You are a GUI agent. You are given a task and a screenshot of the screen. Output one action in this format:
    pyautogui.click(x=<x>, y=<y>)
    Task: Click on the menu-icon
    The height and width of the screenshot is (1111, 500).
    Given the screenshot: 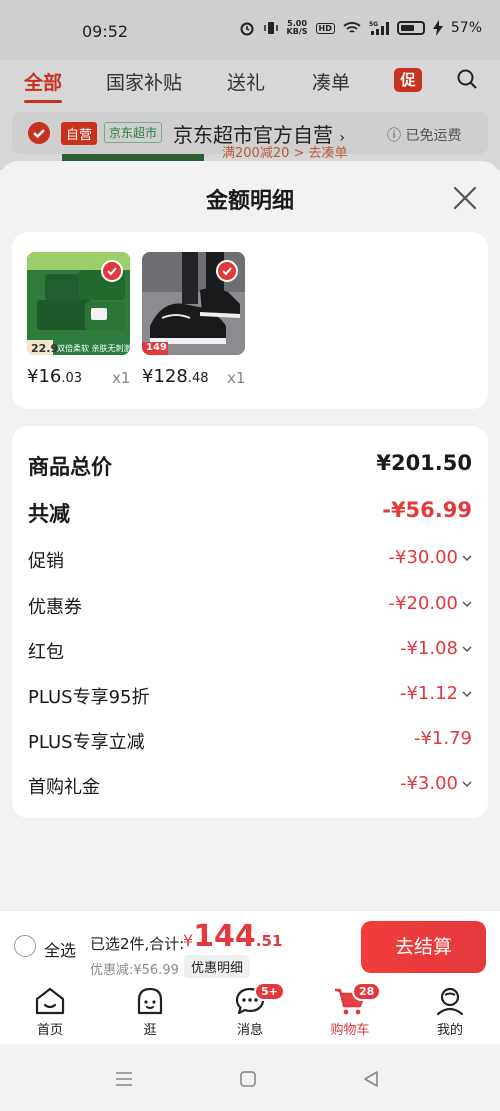 What is the action you would take?
    pyautogui.click(x=124, y=1079)
    